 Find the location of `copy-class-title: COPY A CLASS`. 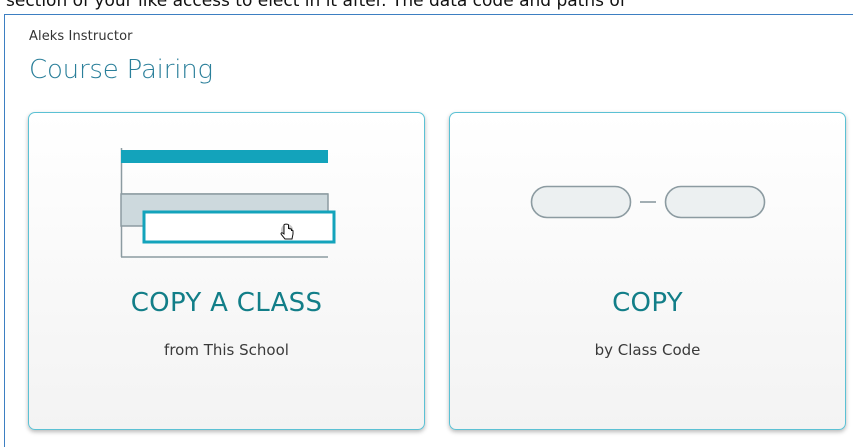

copy-class-title: COPY A CLASS is located at coordinates (226, 303).